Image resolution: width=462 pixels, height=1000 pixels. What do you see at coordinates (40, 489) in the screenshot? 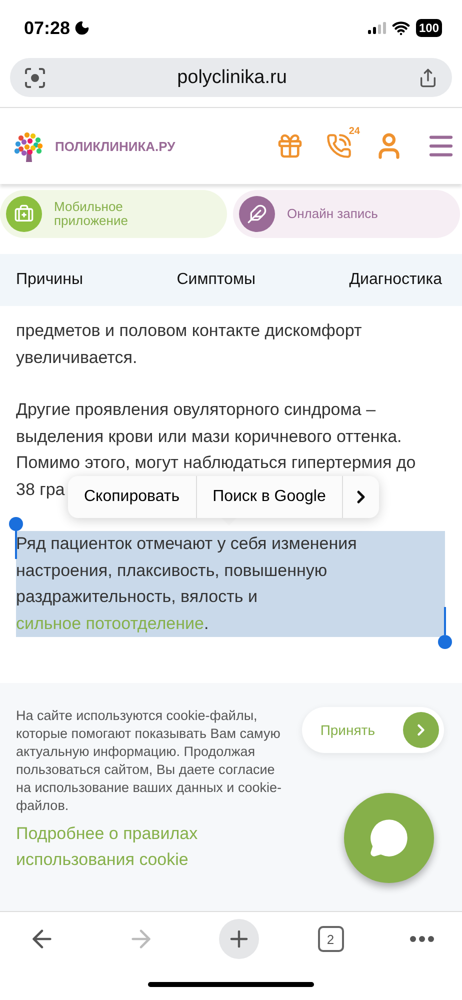
I see `paragraph-fragment: 38 гра` at bounding box center [40, 489].